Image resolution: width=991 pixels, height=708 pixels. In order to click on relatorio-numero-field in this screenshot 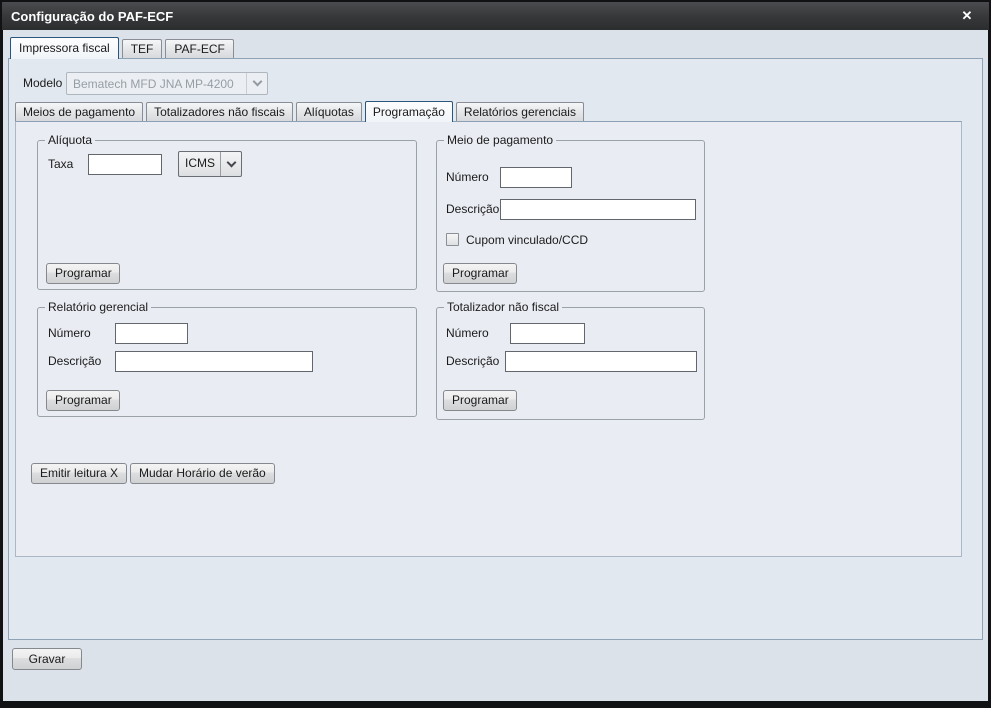, I will do `click(151, 333)`.